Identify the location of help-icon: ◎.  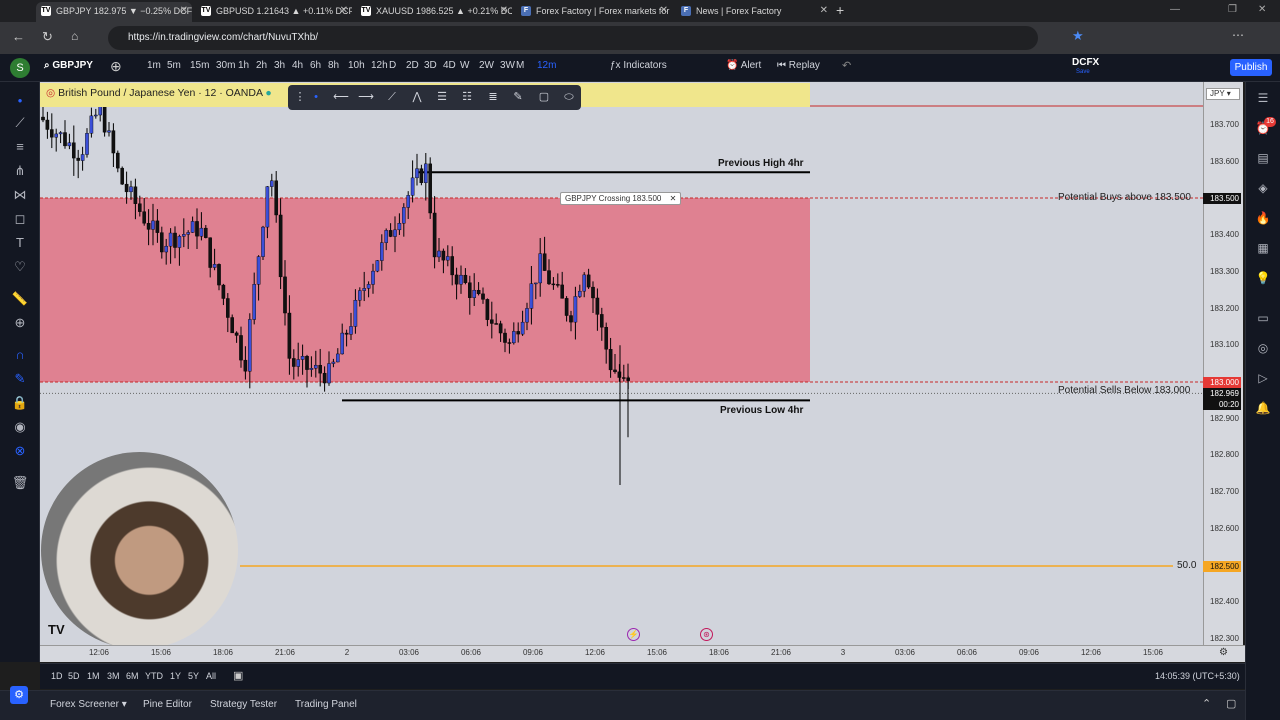
(1263, 348).